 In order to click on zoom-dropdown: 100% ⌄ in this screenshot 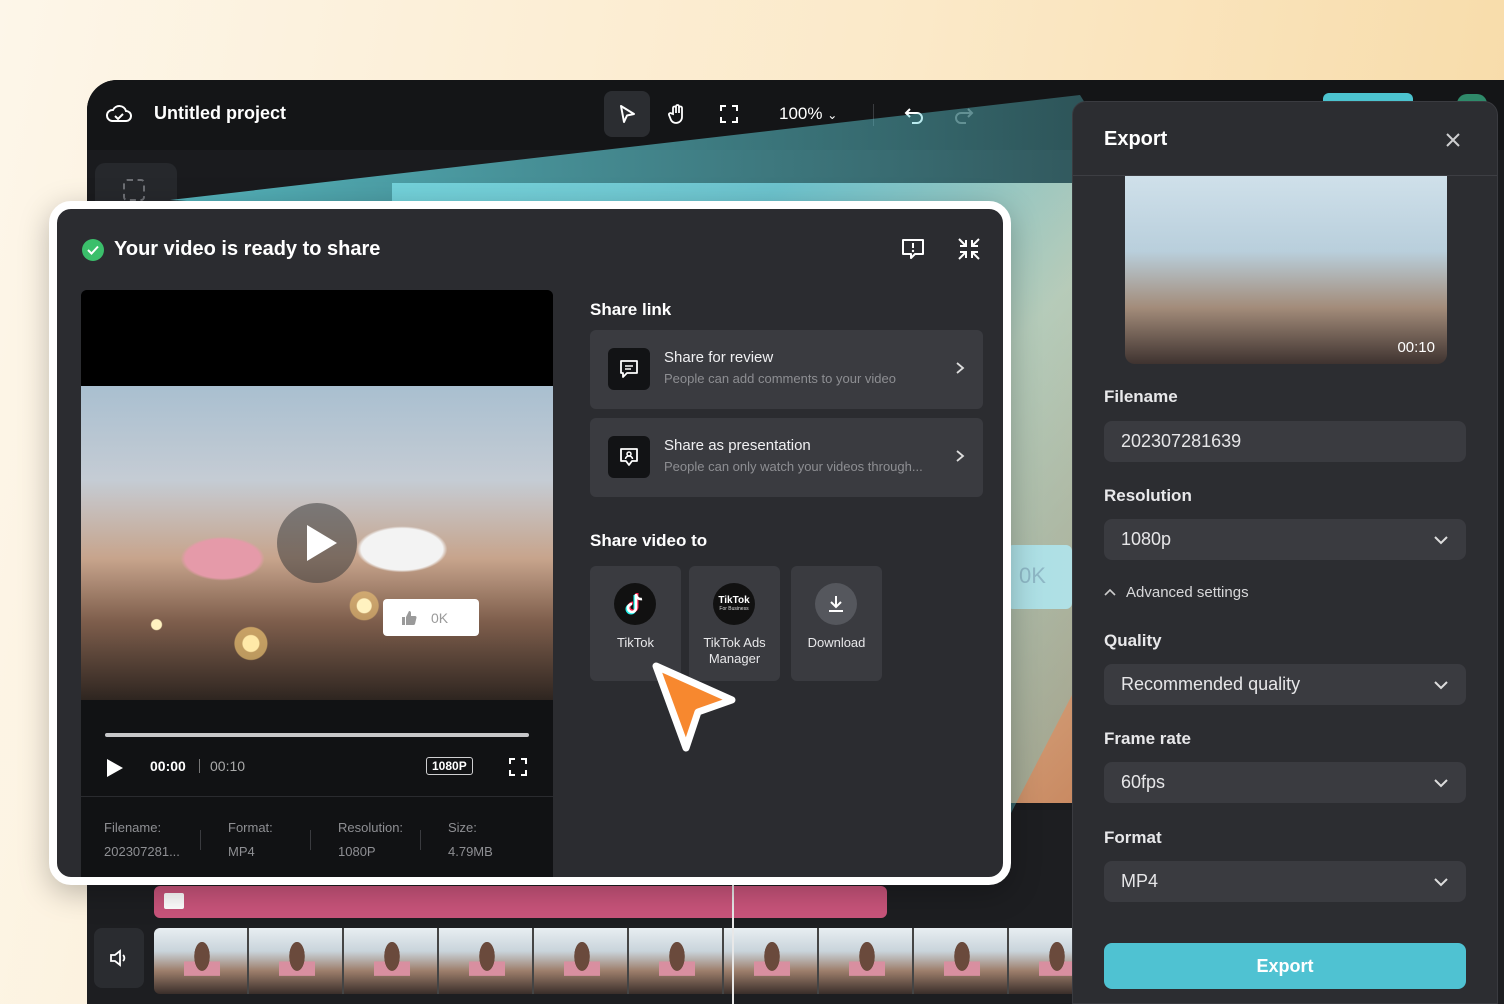, I will do `click(808, 114)`.